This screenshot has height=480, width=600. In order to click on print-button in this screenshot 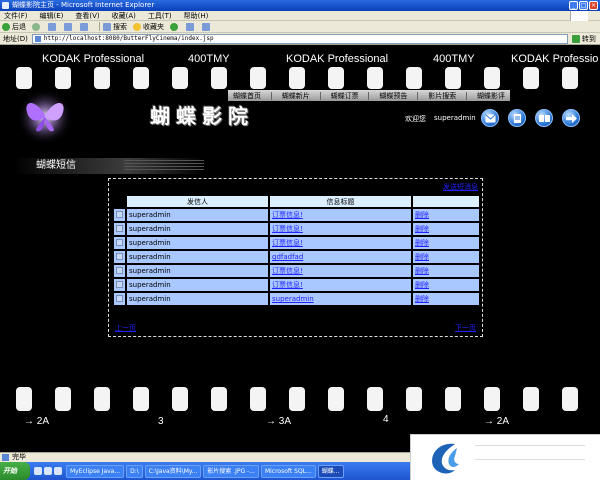, I will do `click(207, 26)`.